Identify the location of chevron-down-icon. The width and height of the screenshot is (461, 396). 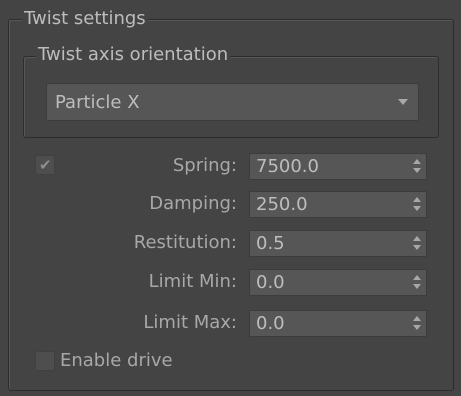
(403, 102).